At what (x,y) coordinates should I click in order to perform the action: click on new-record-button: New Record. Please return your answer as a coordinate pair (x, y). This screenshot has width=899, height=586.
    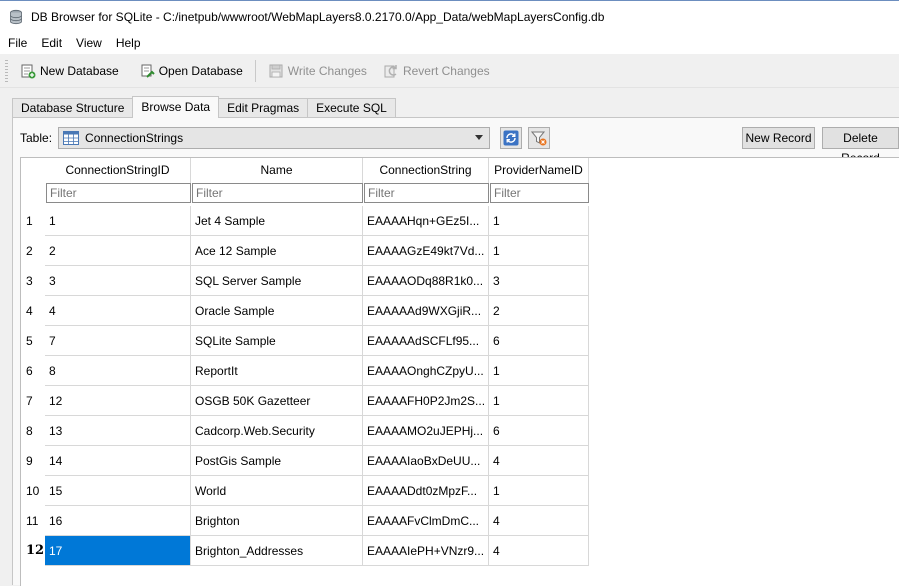
    Looking at the image, I should click on (778, 138).